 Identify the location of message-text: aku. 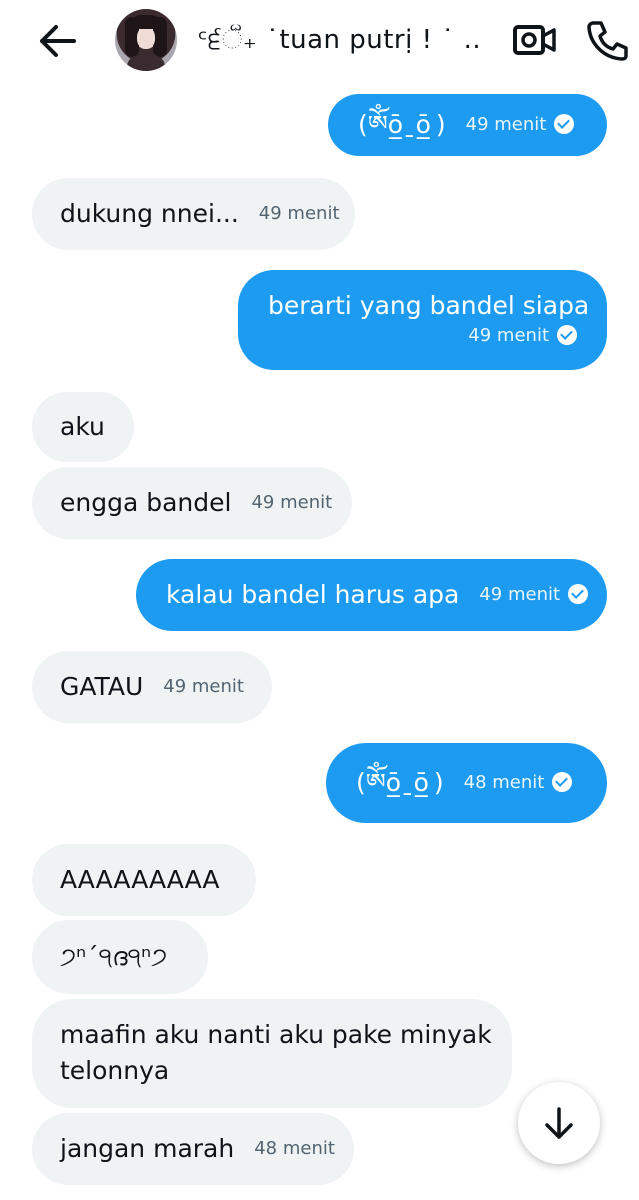
(82, 426).